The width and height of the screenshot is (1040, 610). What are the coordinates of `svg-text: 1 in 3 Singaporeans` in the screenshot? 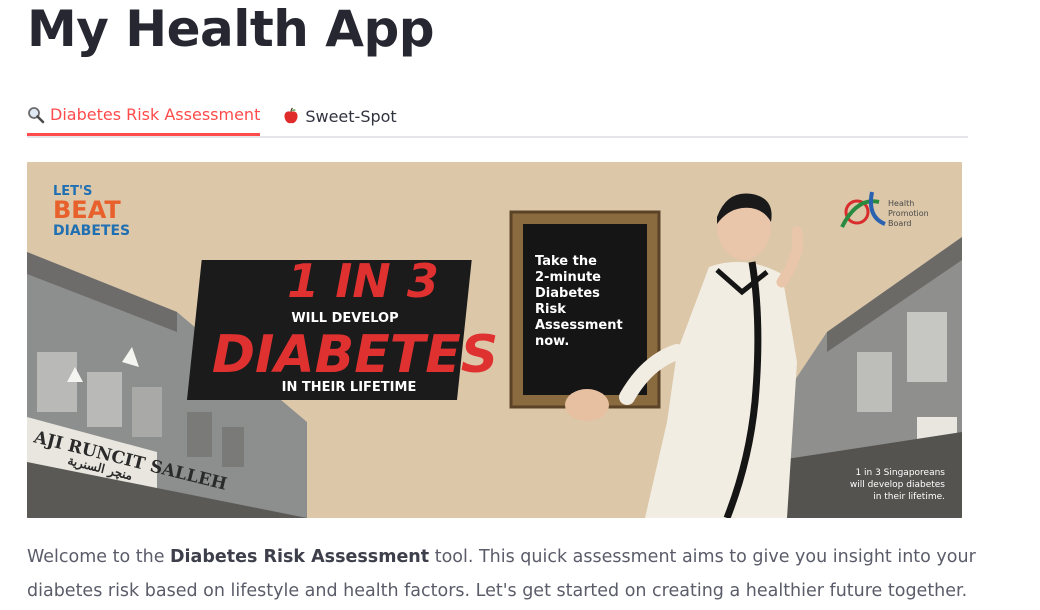 It's located at (900, 473).